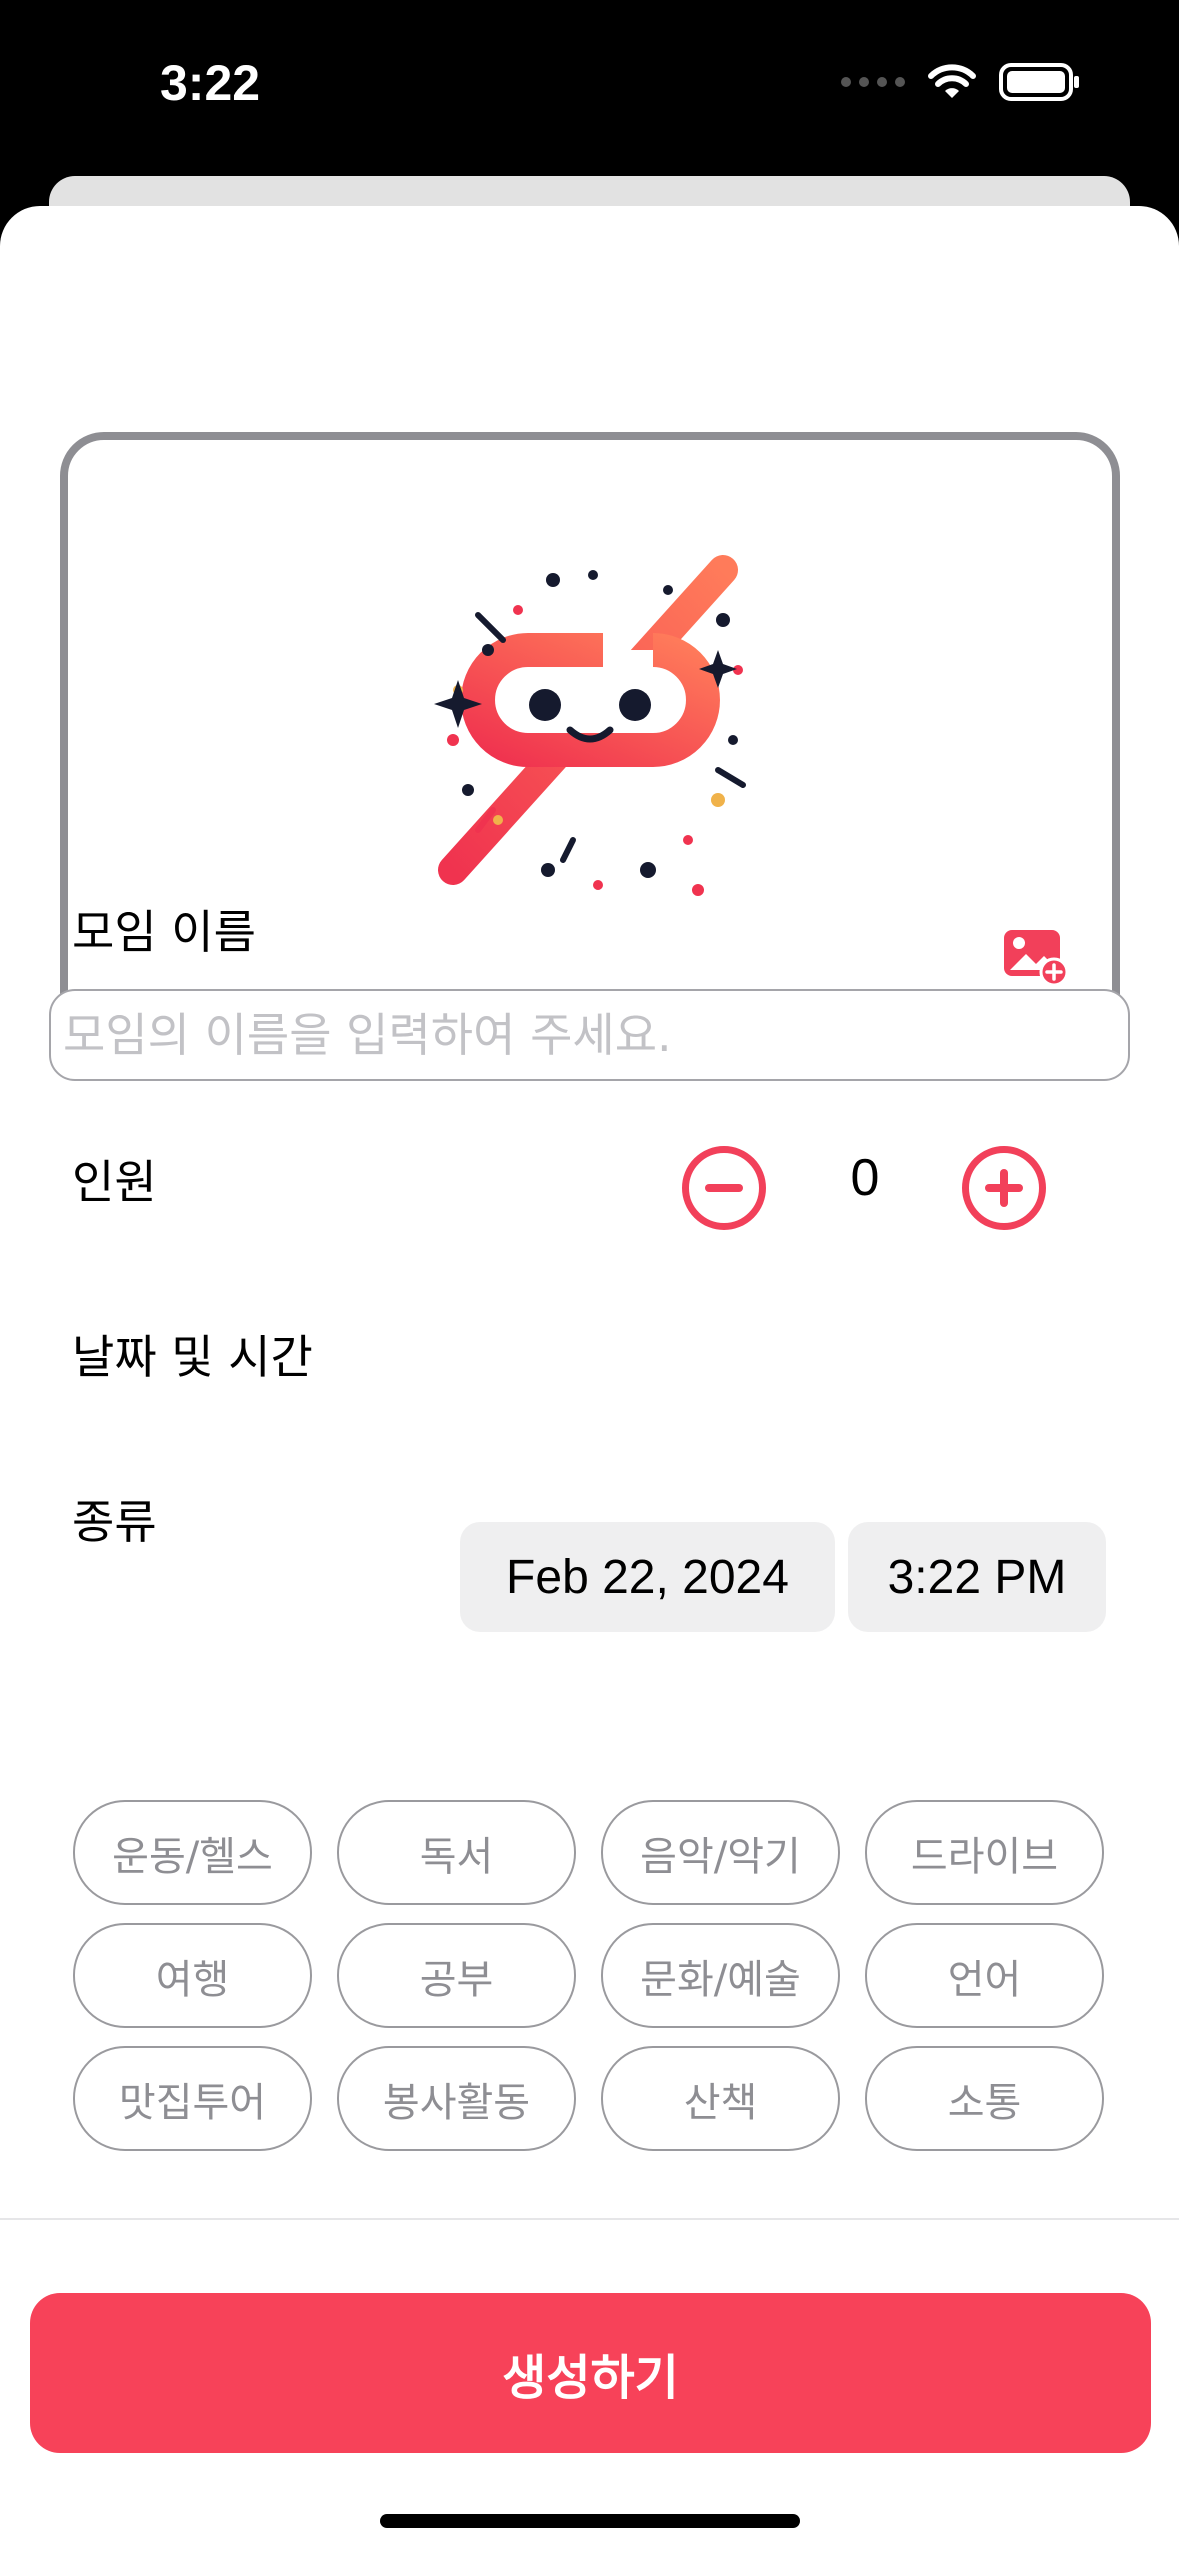  What do you see at coordinates (720, 1975) in the screenshot?
I see `category-chip: 문화/예술` at bounding box center [720, 1975].